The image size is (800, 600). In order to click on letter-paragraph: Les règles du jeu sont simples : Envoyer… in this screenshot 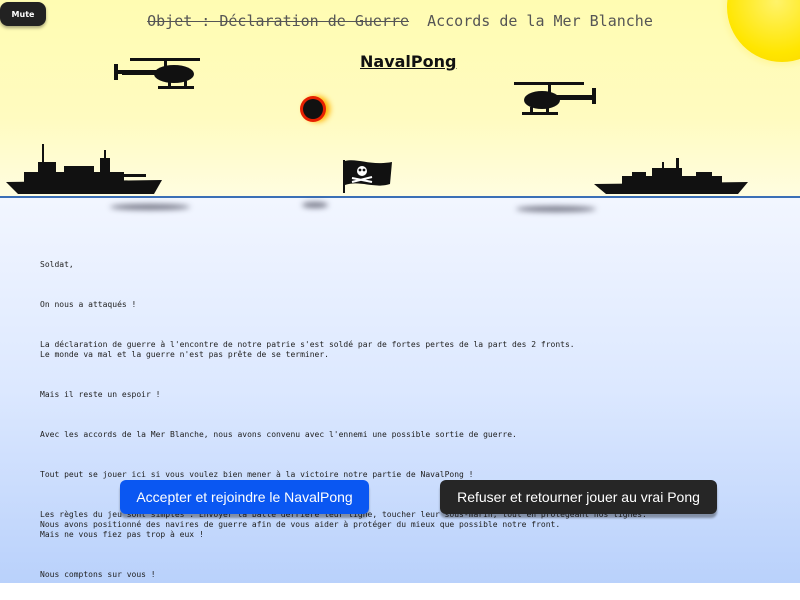, I will do `click(343, 524)`.